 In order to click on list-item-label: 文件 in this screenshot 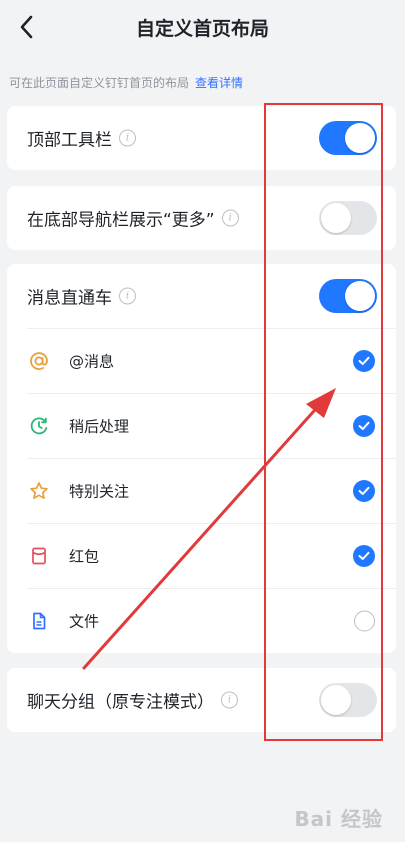, I will do `click(84, 621)`.